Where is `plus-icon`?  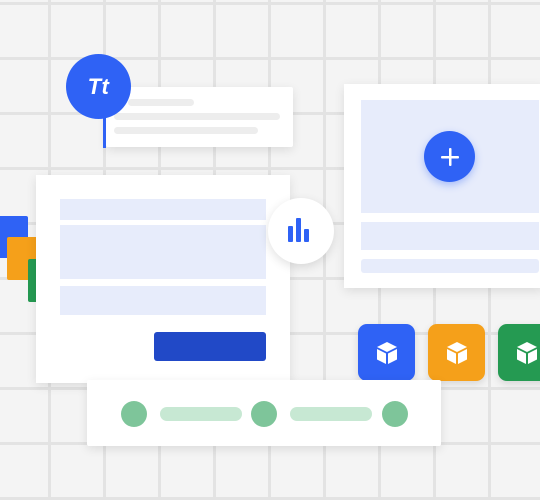
plus-icon is located at coordinates (449, 156).